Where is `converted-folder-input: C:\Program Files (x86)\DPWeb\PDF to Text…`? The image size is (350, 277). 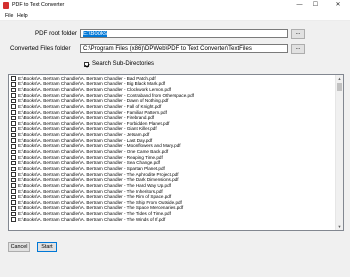 converted-folder-input: C:\Program Files (x86)\DPWeb\PDF to Text… is located at coordinates (184, 48).